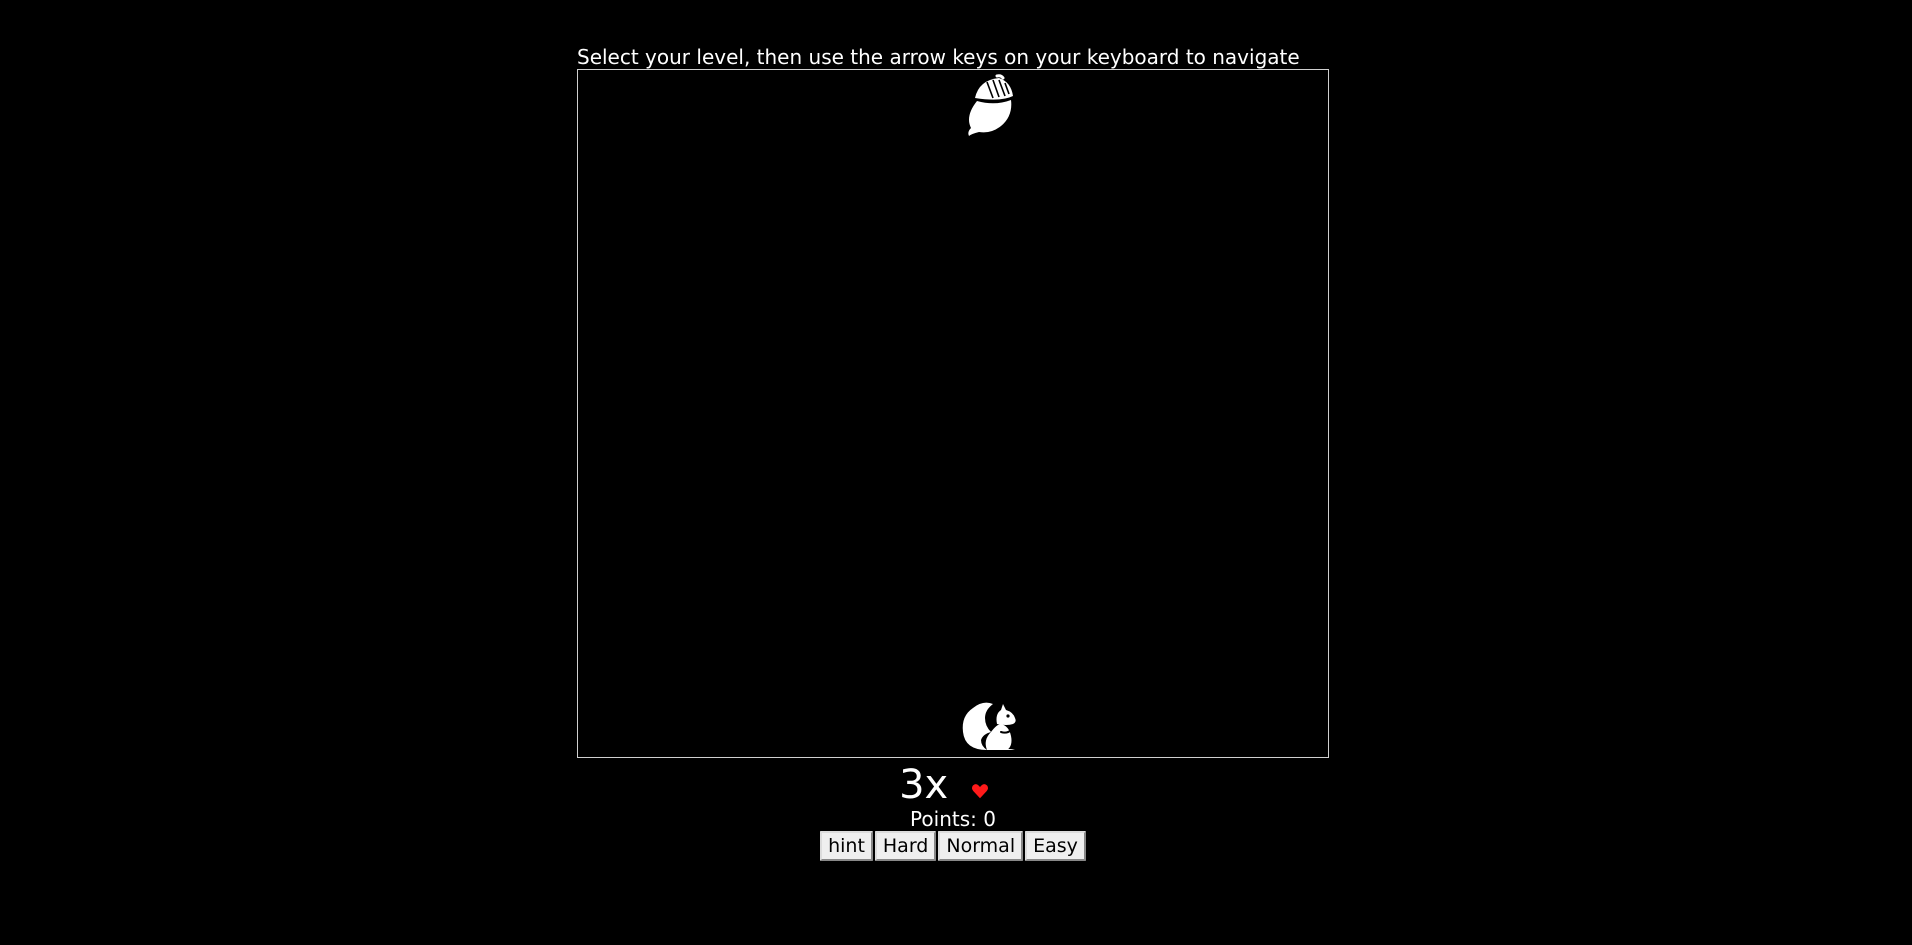 Image resolution: width=1912 pixels, height=945 pixels. I want to click on lives-count: 3x, so click(924, 785).